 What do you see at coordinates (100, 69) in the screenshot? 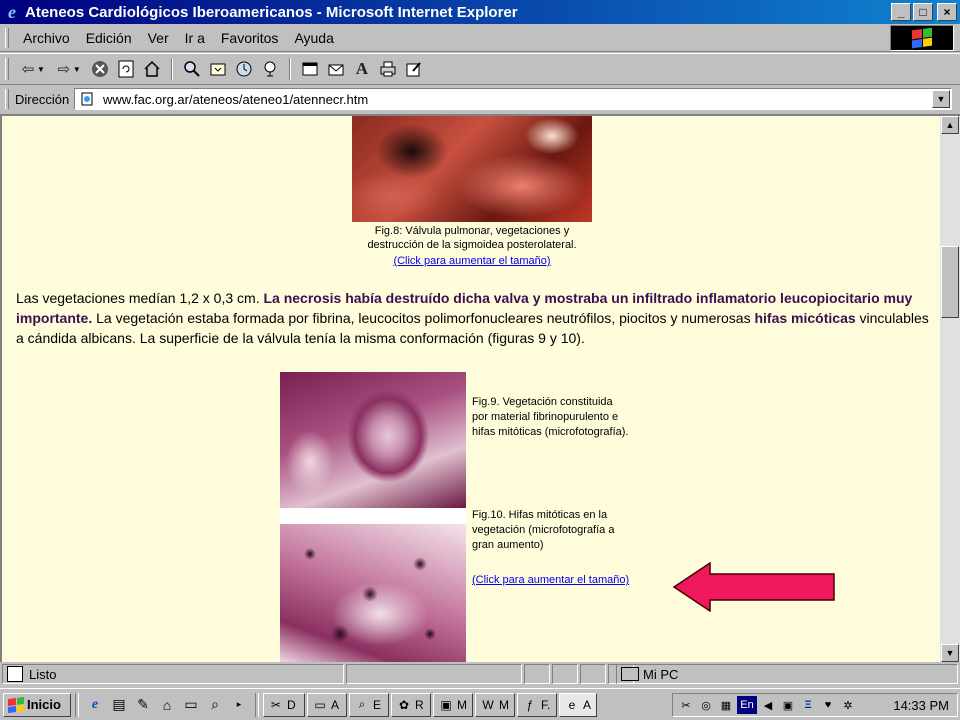
I see `stop-icon` at bounding box center [100, 69].